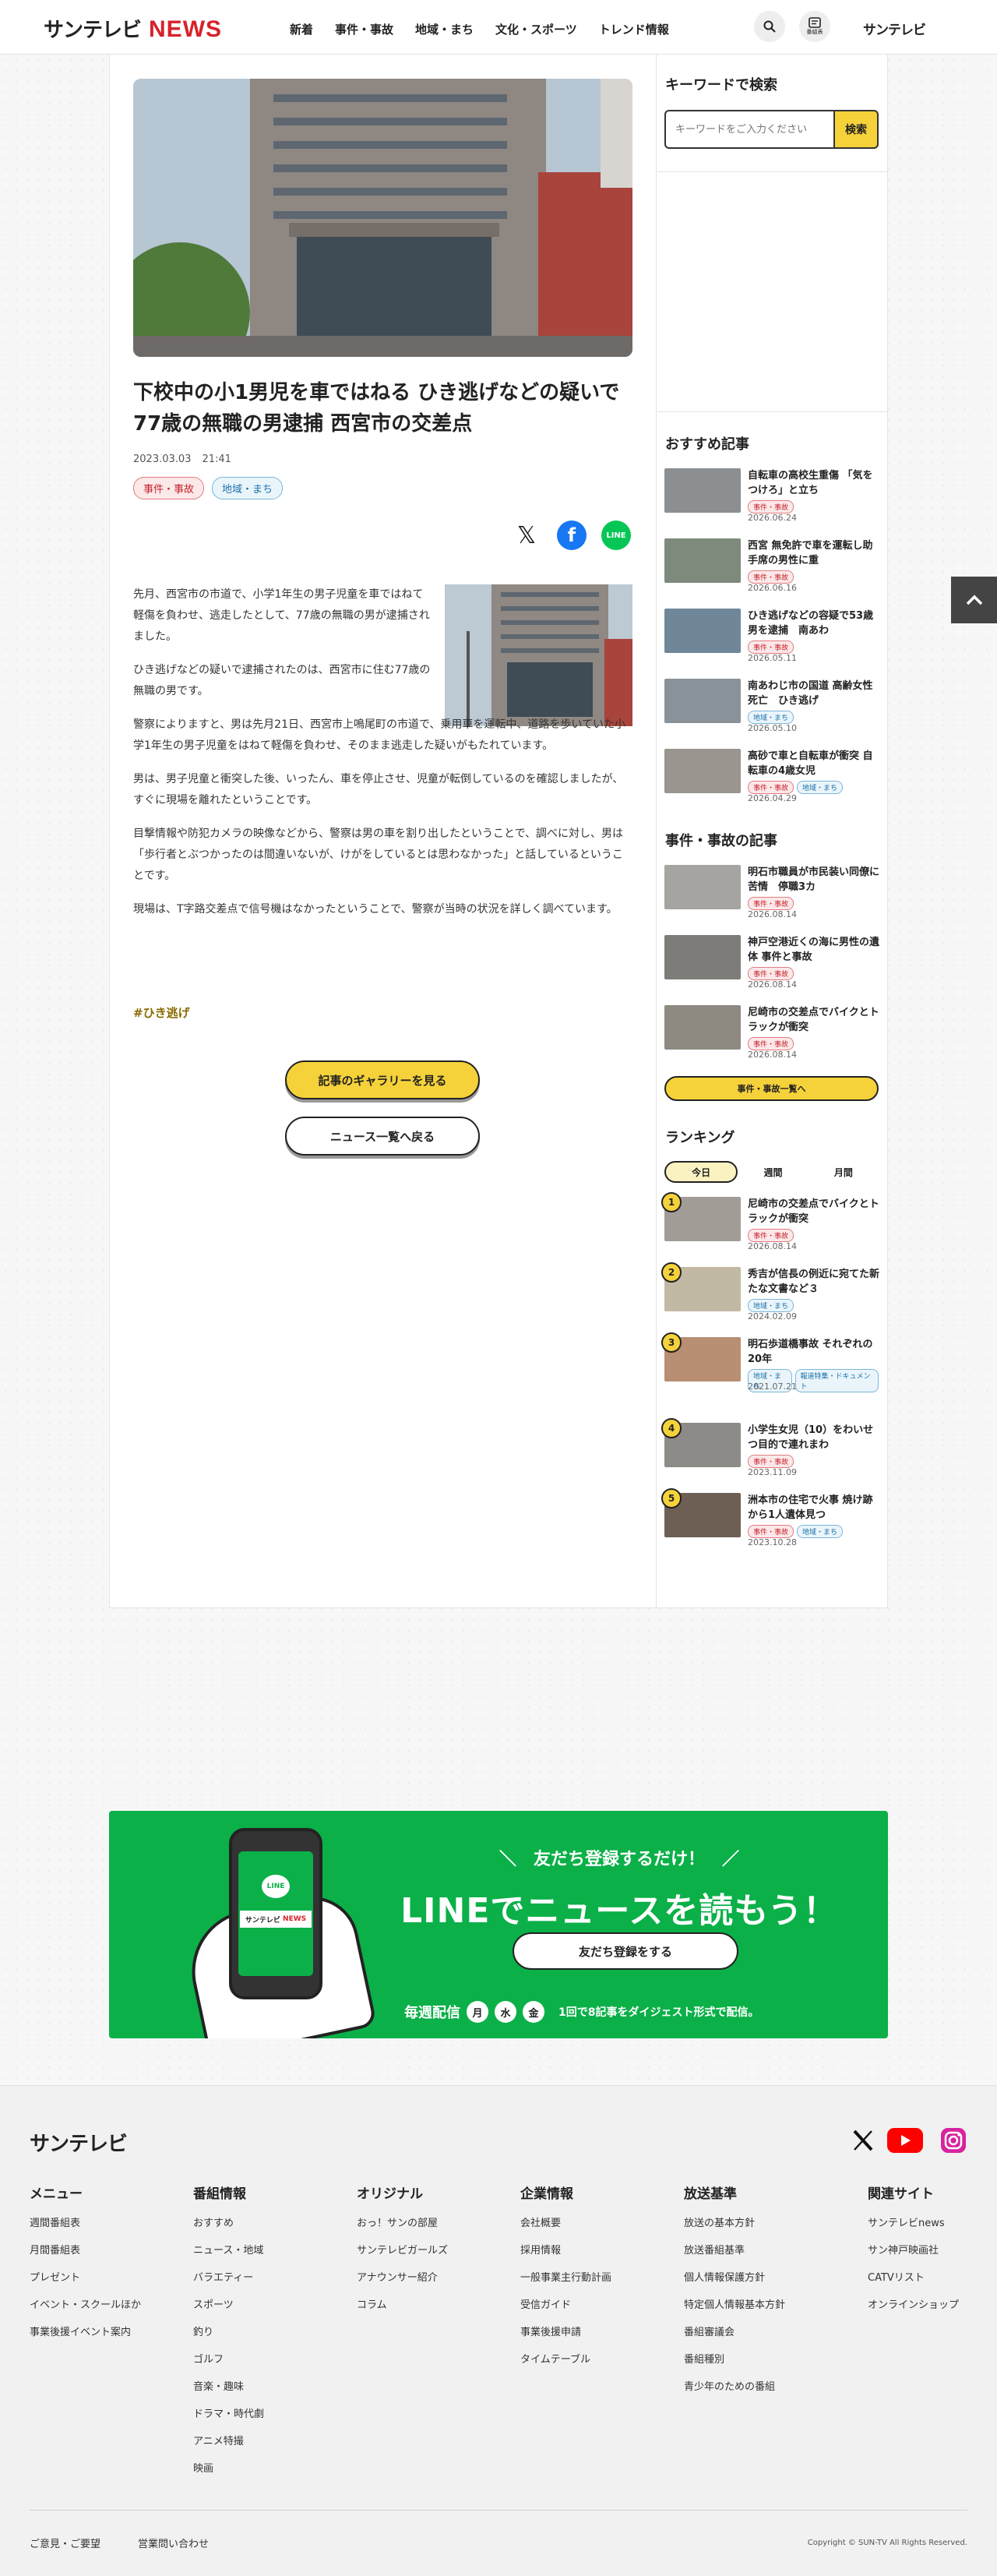  What do you see at coordinates (771, 640) in the screenshot?
I see `recommended-item: ひき逃げなどの容疑で53歳男を逮捕 南あわ 事件・事故 2026.05.11` at bounding box center [771, 640].